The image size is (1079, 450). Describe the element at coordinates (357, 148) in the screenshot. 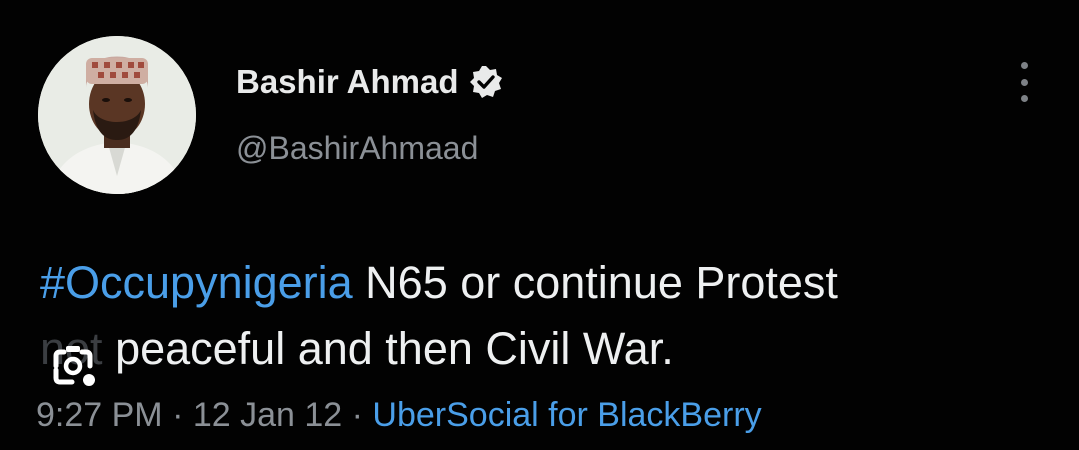

I see `author-handle: @BashirAhmaad` at that location.